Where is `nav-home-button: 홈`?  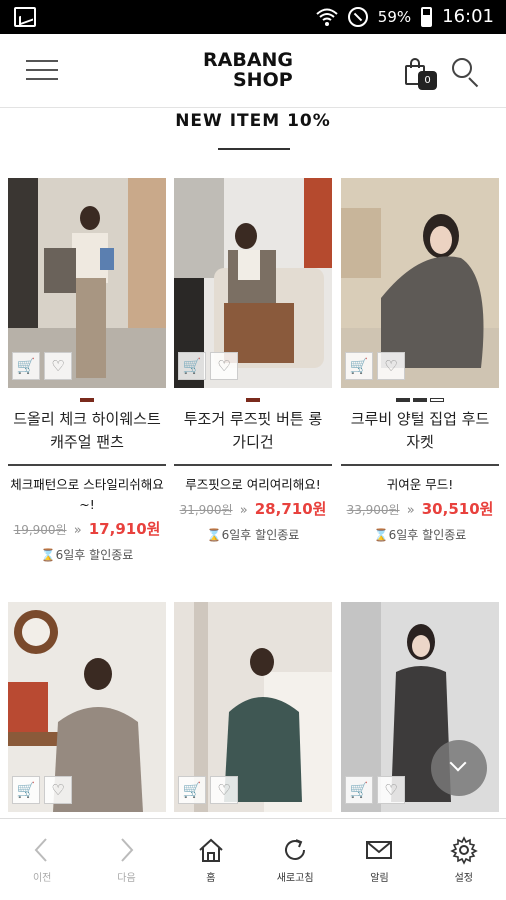 nav-home-button: 홈 is located at coordinates (211, 859).